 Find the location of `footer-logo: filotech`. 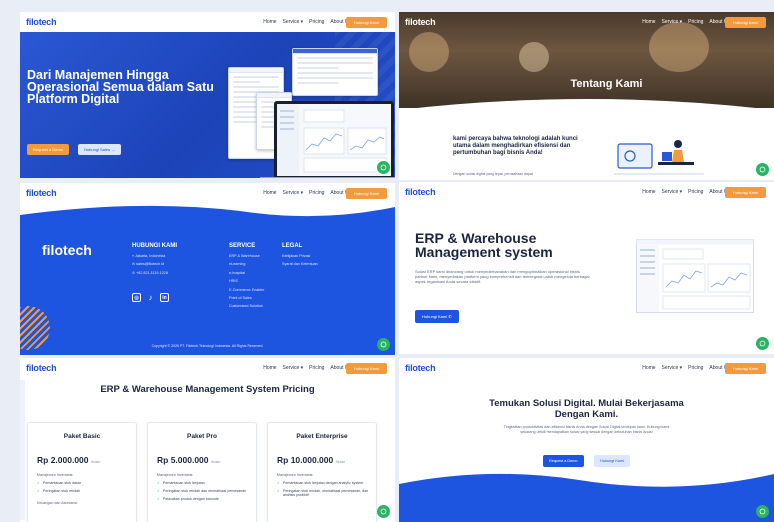

footer-logo: filotech is located at coordinates (67, 250).